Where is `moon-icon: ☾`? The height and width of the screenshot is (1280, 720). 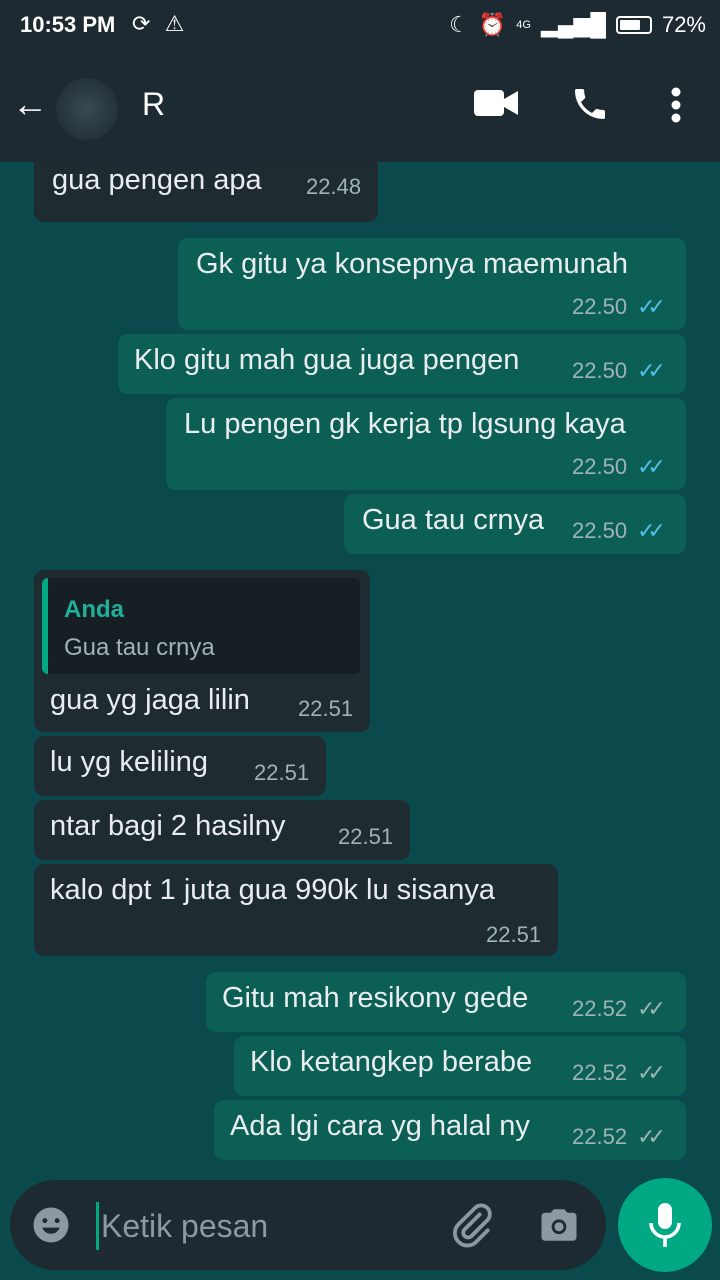 moon-icon: ☾ is located at coordinates (459, 24).